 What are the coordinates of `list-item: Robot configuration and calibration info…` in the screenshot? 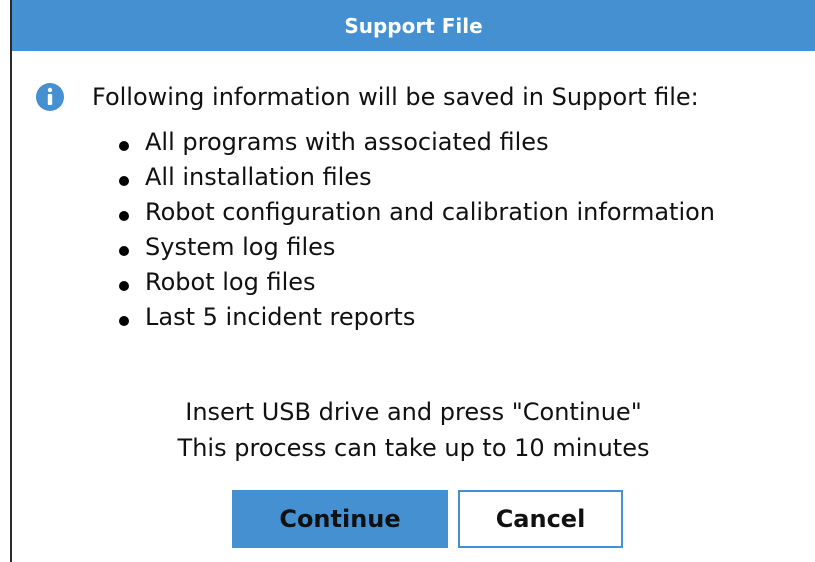 It's located at (416, 211).